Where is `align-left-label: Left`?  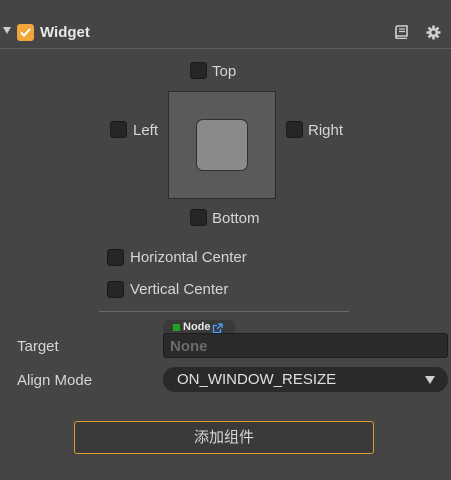 align-left-label: Left is located at coordinates (146, 130).